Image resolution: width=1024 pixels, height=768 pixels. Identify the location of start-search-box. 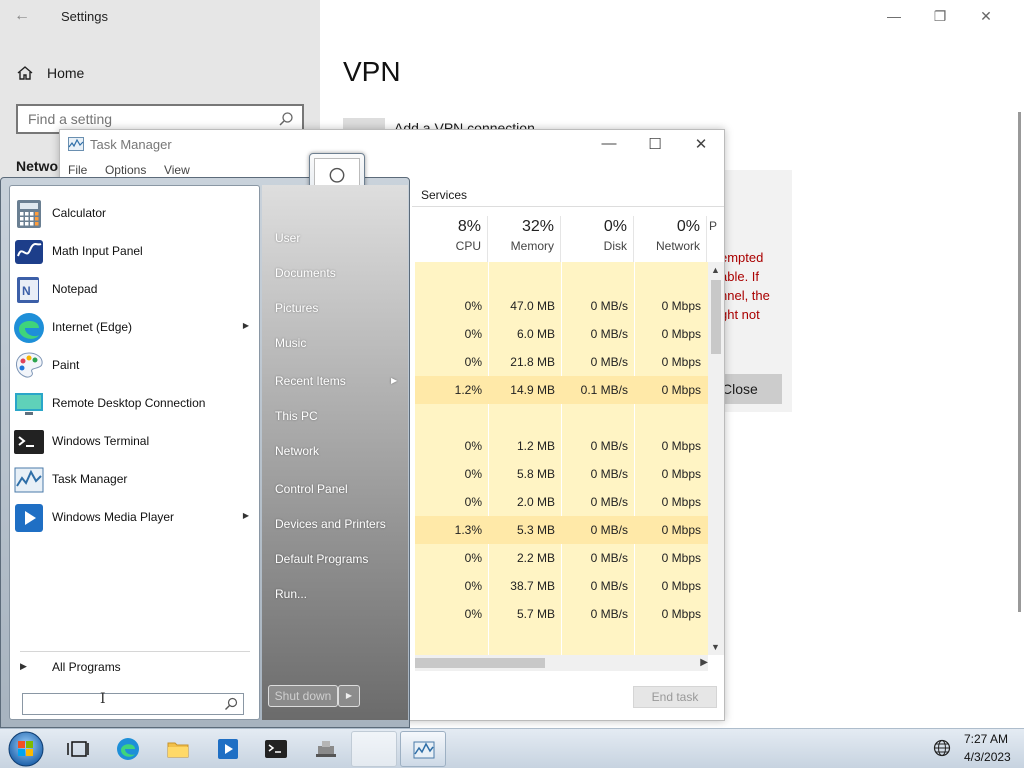
(133, 704).